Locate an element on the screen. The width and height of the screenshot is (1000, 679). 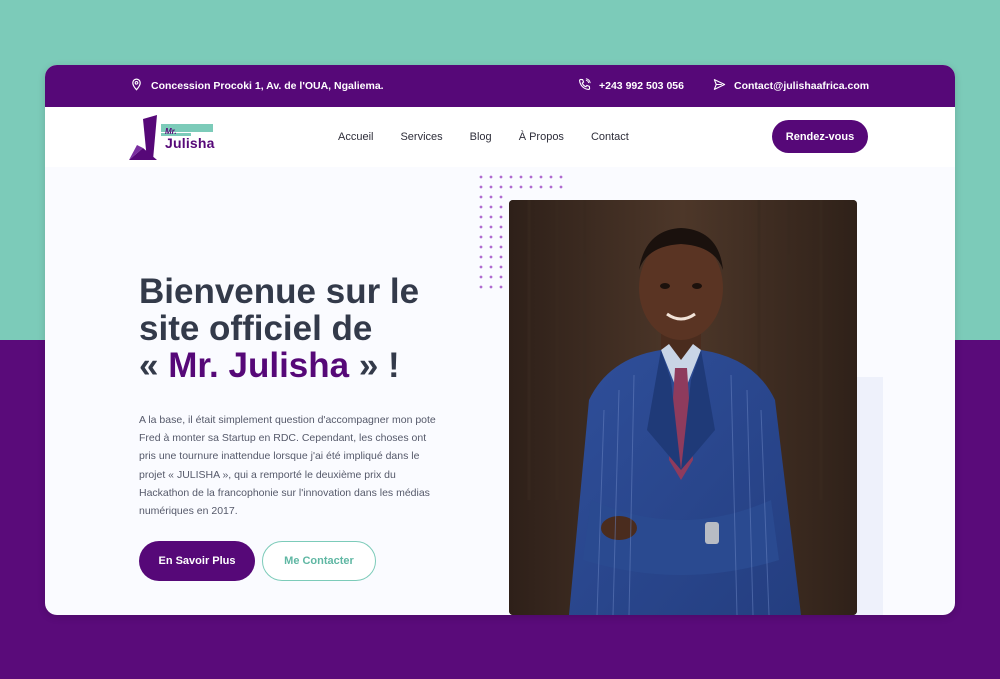
location-pin-icon is located at coordinates (136, 86).